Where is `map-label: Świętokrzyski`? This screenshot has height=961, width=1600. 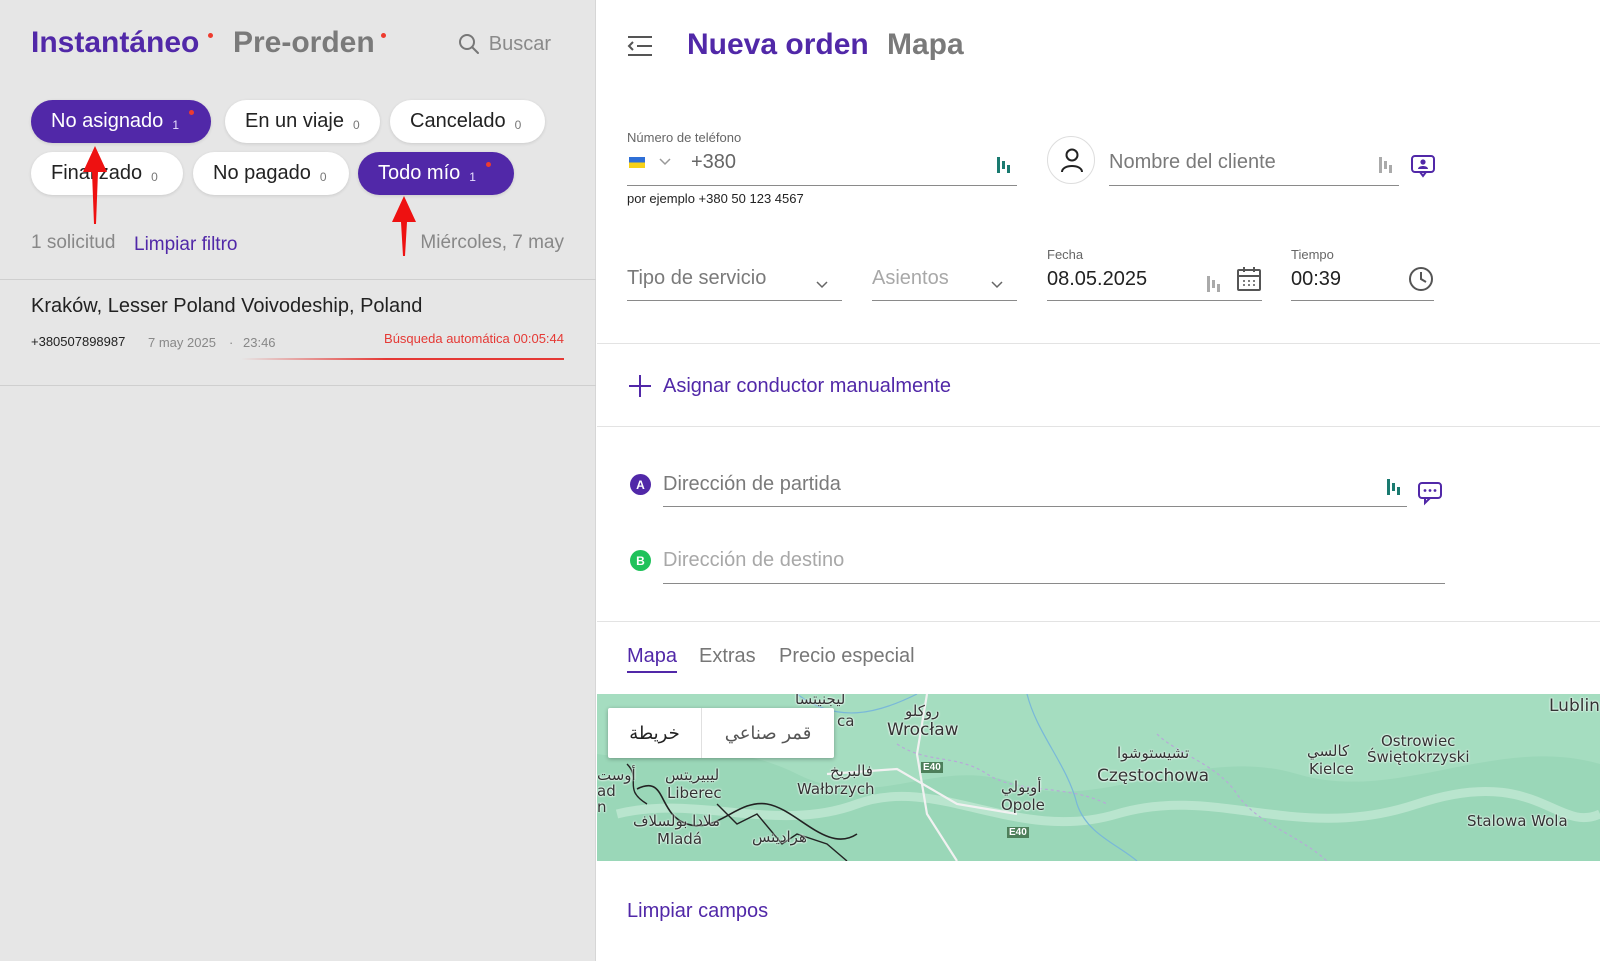 map-label: Świętokrzyski is located at coordinates (1418, 757).